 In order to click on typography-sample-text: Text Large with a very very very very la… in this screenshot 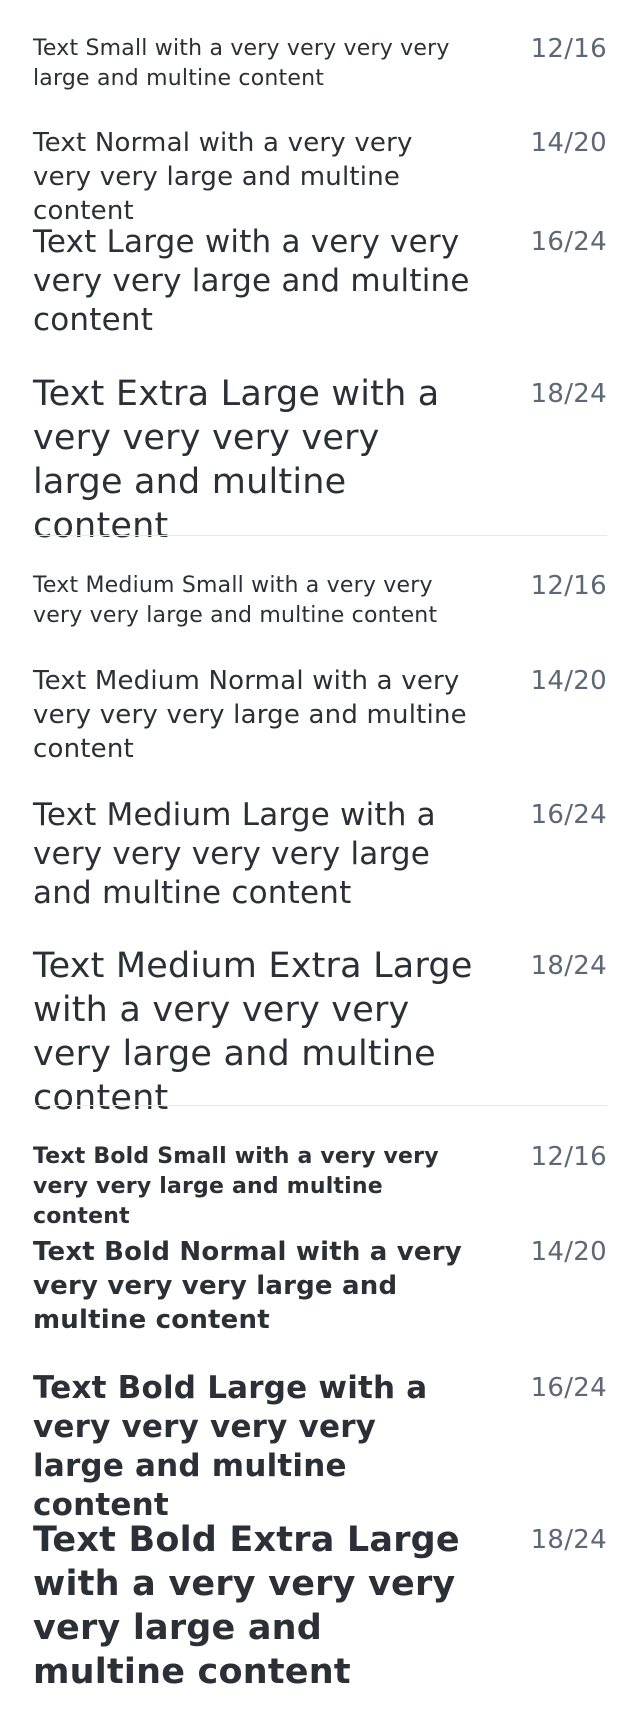, I will do `click(251, 281)`.